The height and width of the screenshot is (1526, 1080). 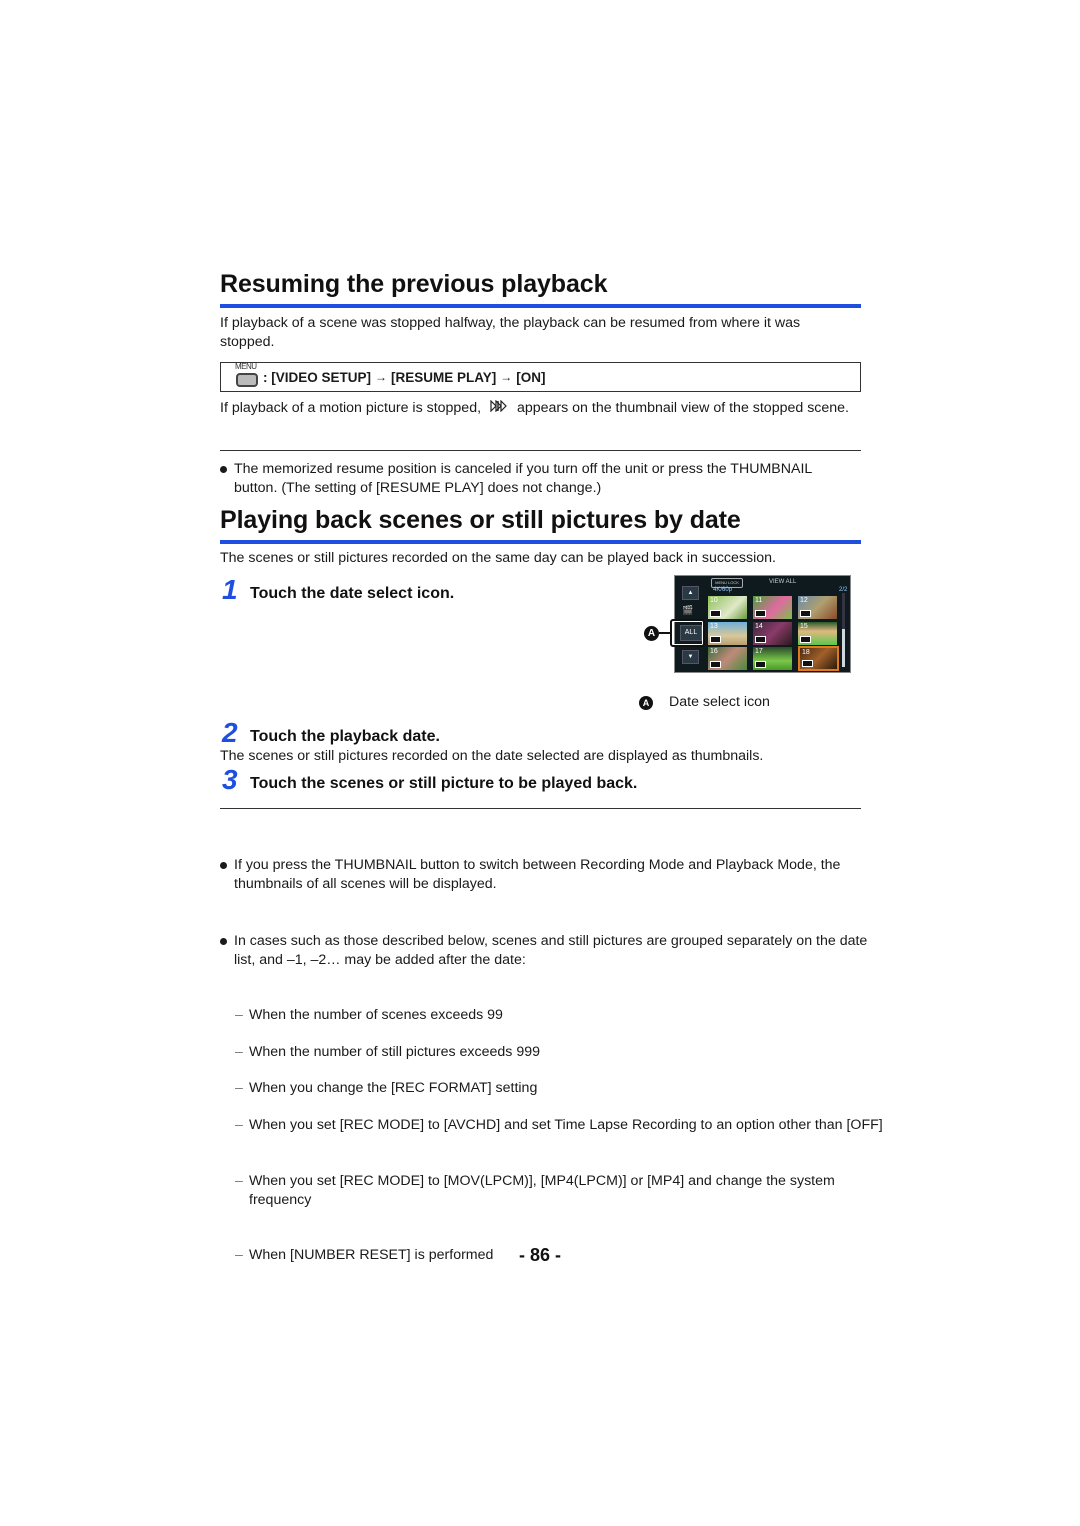 I want to click on menu-item-video-setup: [VIDEO SETUP], so click(x=321, y=377).